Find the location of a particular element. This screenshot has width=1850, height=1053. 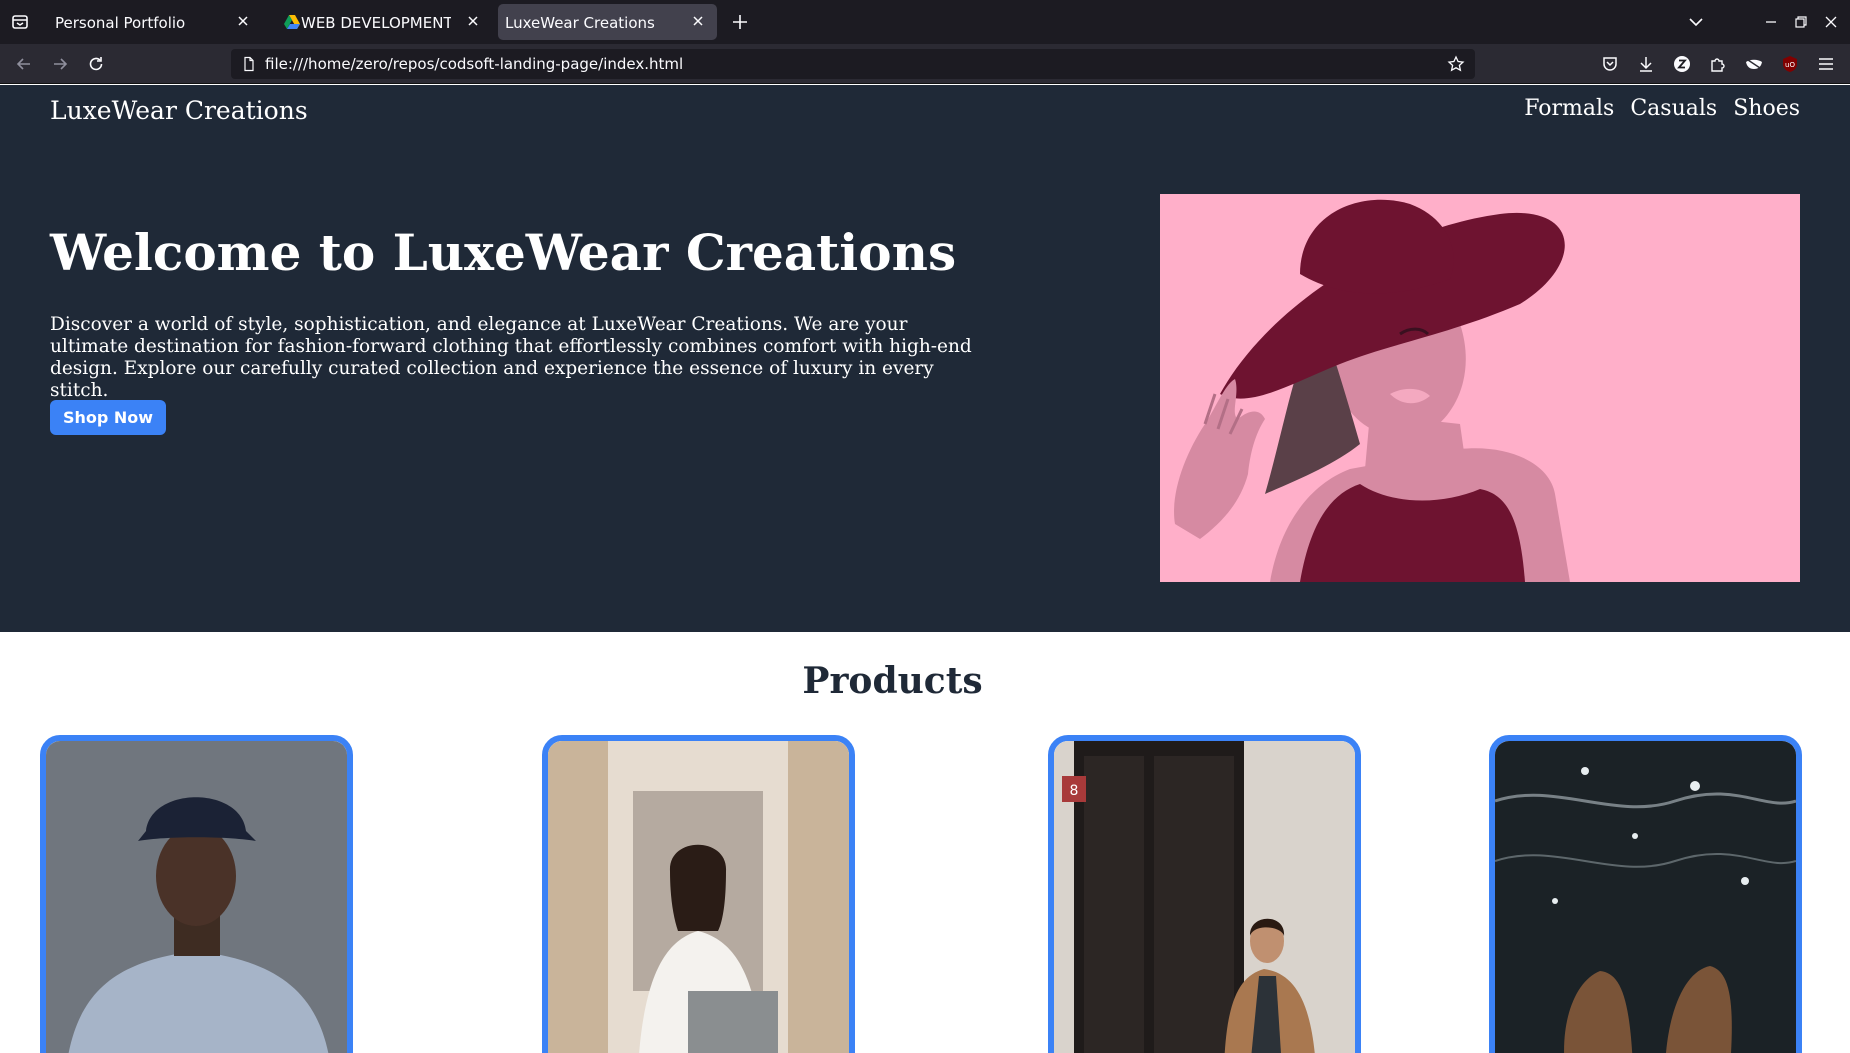

bookmark-star-icon is located at coordinates (1456, 64).